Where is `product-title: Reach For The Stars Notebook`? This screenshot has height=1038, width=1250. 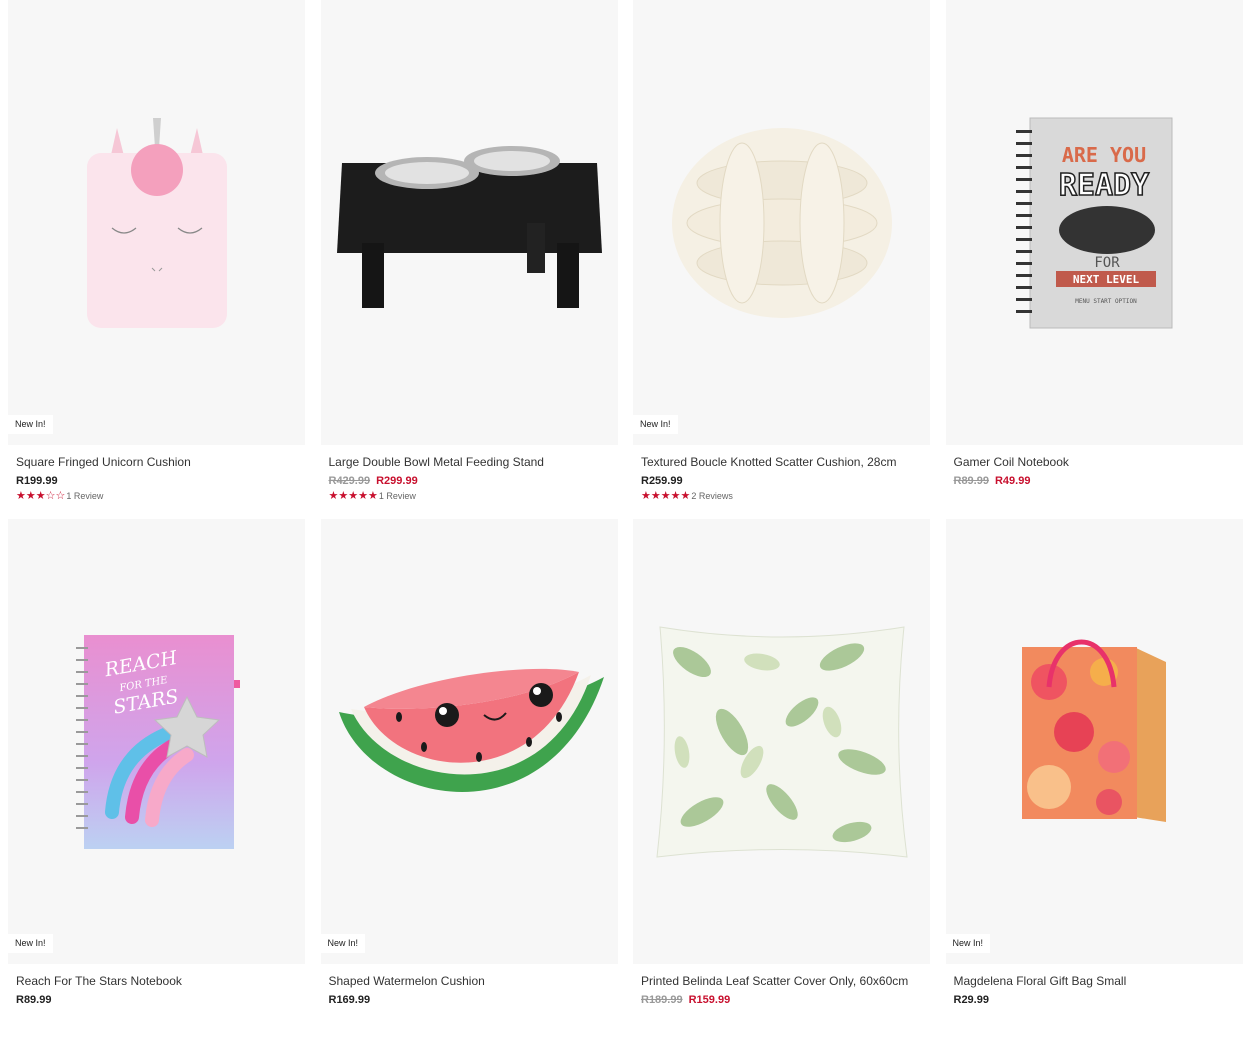 product-title: Reach For The Stars Notebook is located at coordinates (156, 981).